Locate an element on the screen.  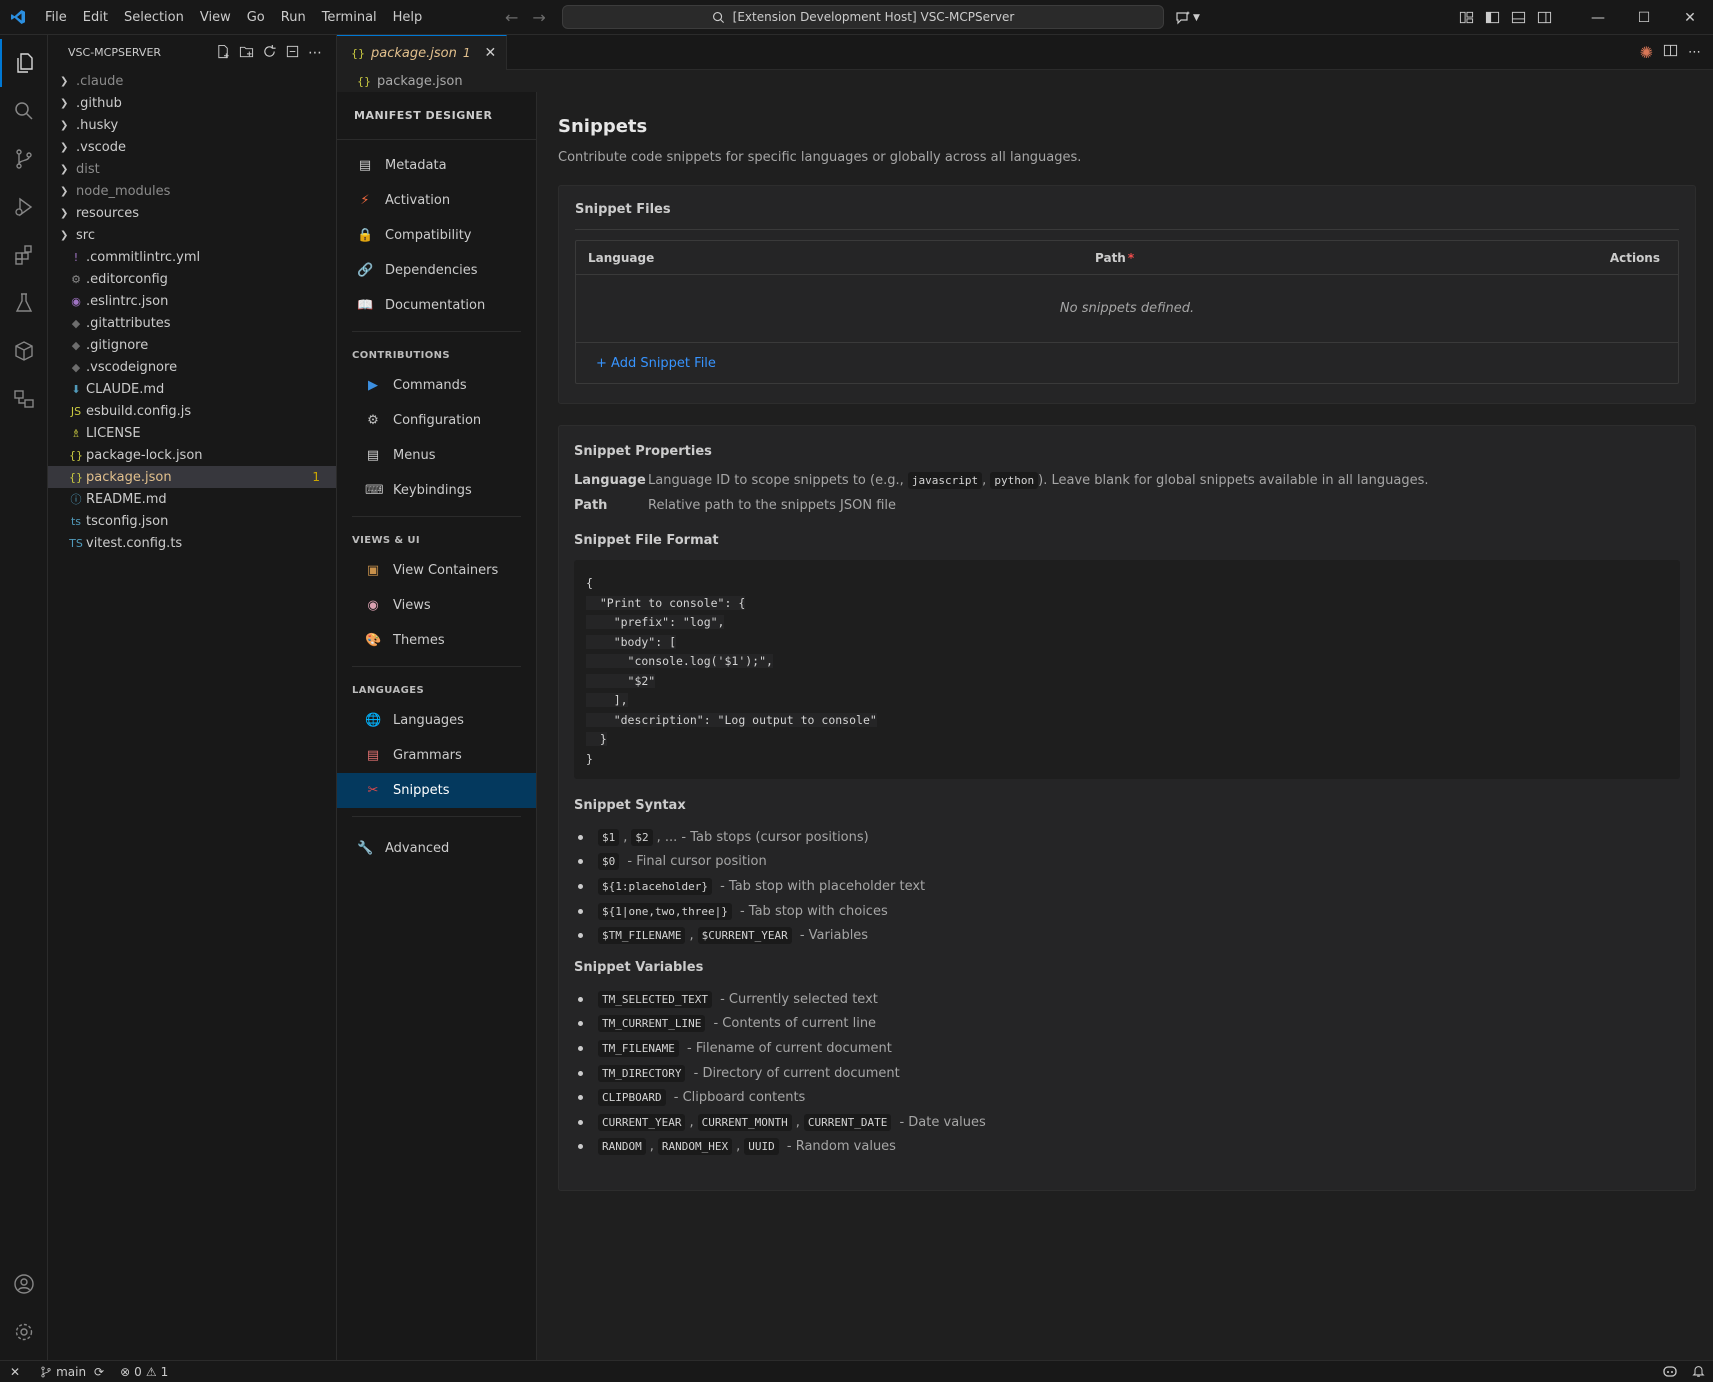
account-icon is located at coordinates (24, 1284).